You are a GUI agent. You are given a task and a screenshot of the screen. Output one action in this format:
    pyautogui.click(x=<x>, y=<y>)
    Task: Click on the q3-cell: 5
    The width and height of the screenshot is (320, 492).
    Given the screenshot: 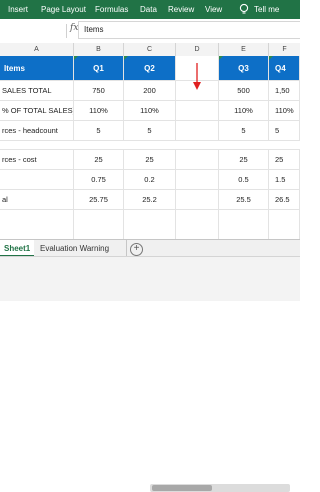 What is the action you would take?
    pyautogui.click(x=244, y=130)
    